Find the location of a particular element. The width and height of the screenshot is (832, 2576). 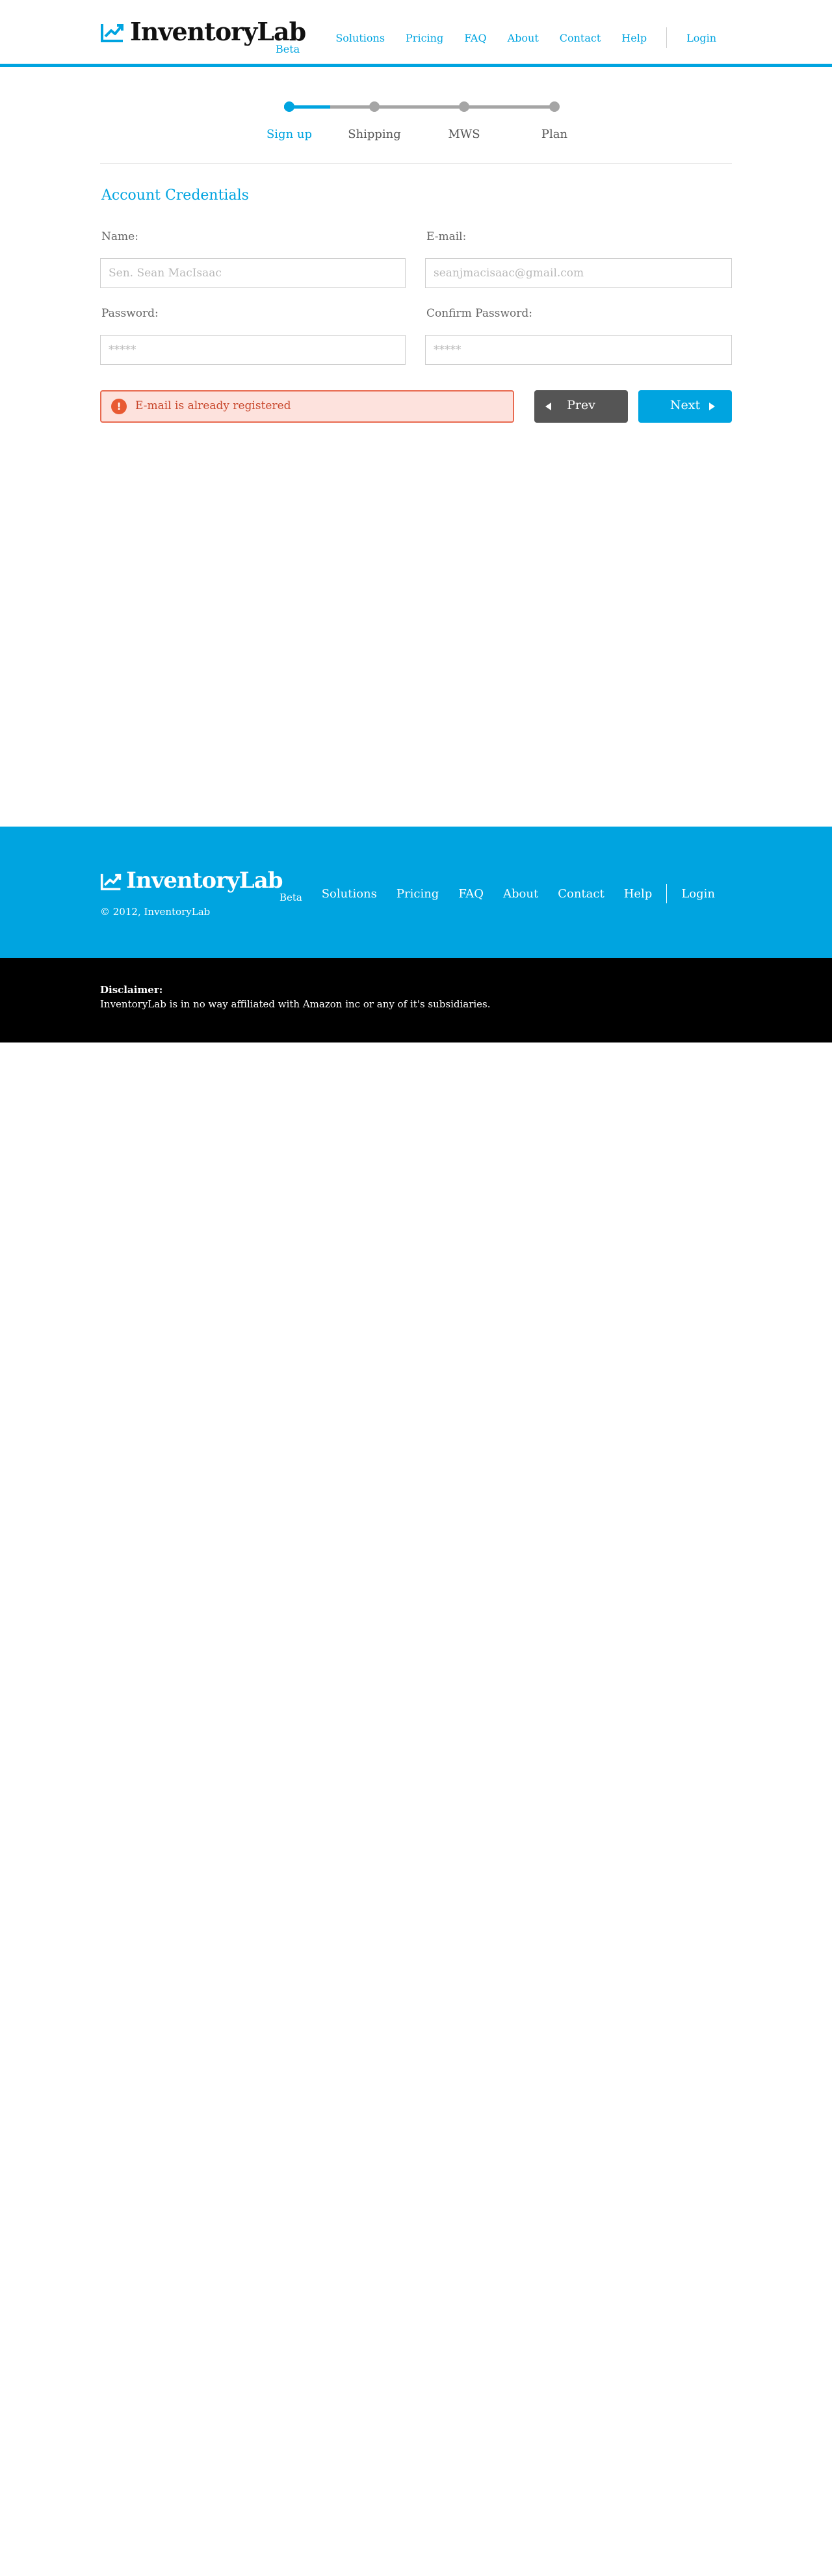

section-divider is located at coordinates (416, 163).